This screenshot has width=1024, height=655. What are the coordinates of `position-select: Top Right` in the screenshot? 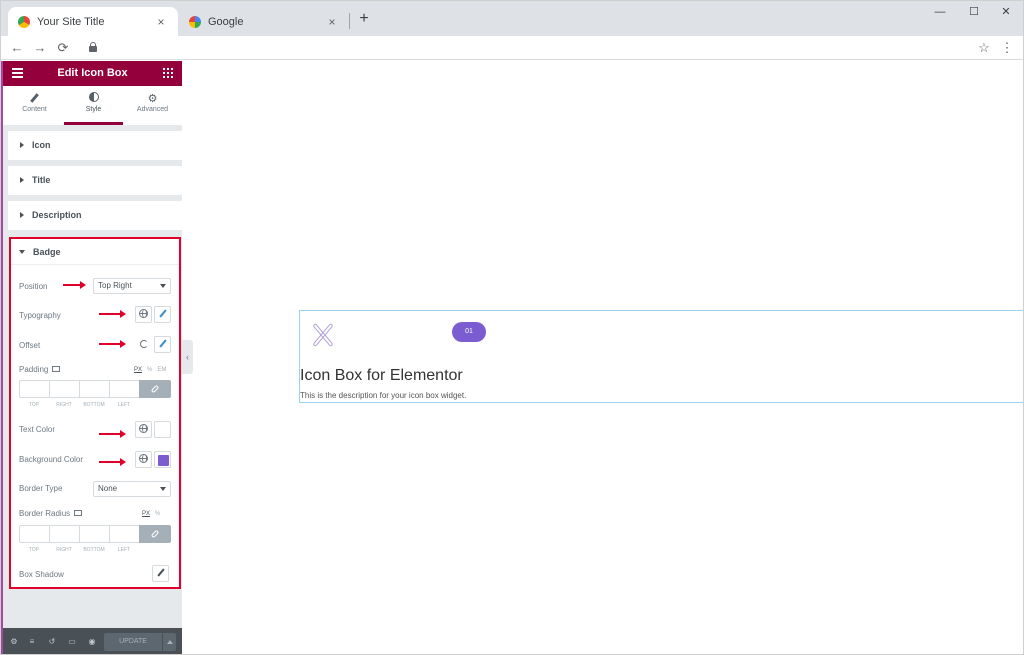 It's located at (132, 286).